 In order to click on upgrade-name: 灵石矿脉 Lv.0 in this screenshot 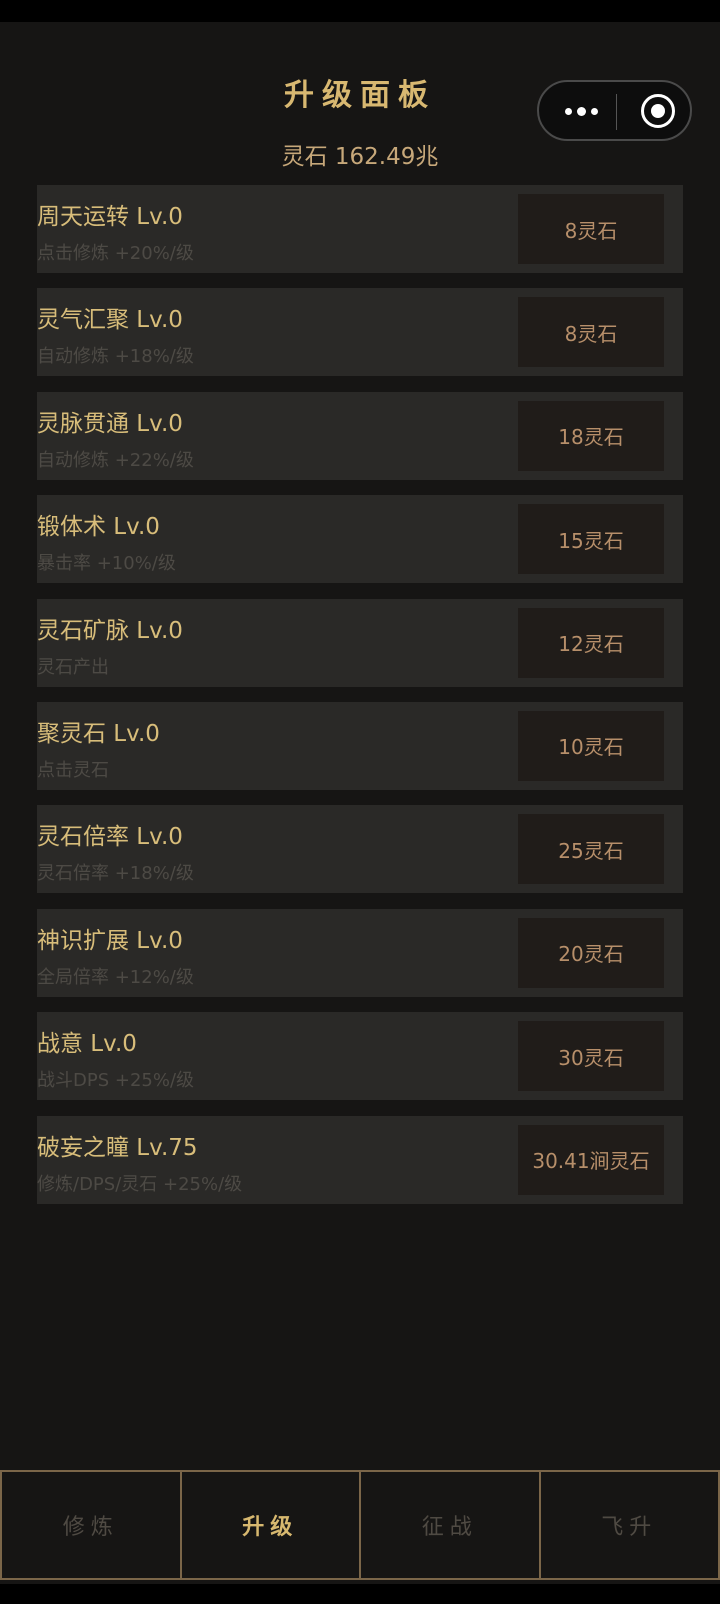, I will do `click(110, 630)`.